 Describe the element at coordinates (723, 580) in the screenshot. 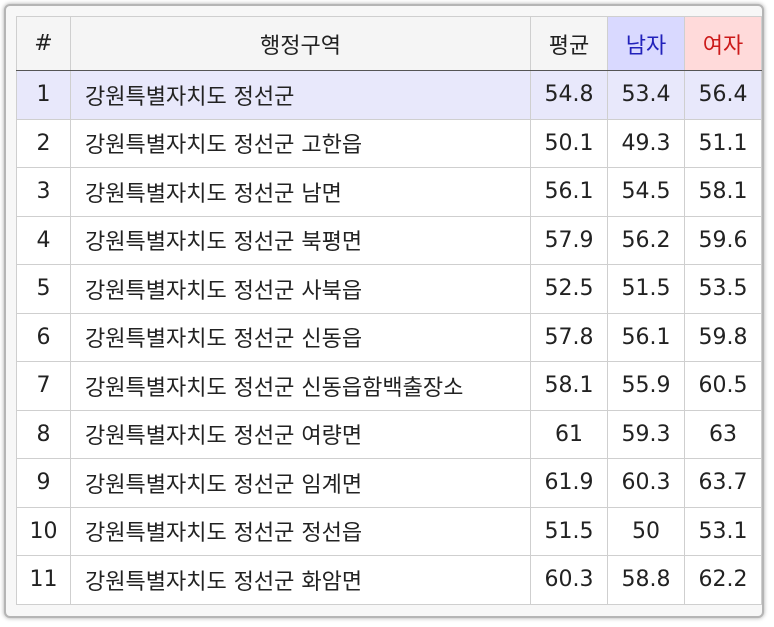

I see `cell-female: 62.2` at that location.